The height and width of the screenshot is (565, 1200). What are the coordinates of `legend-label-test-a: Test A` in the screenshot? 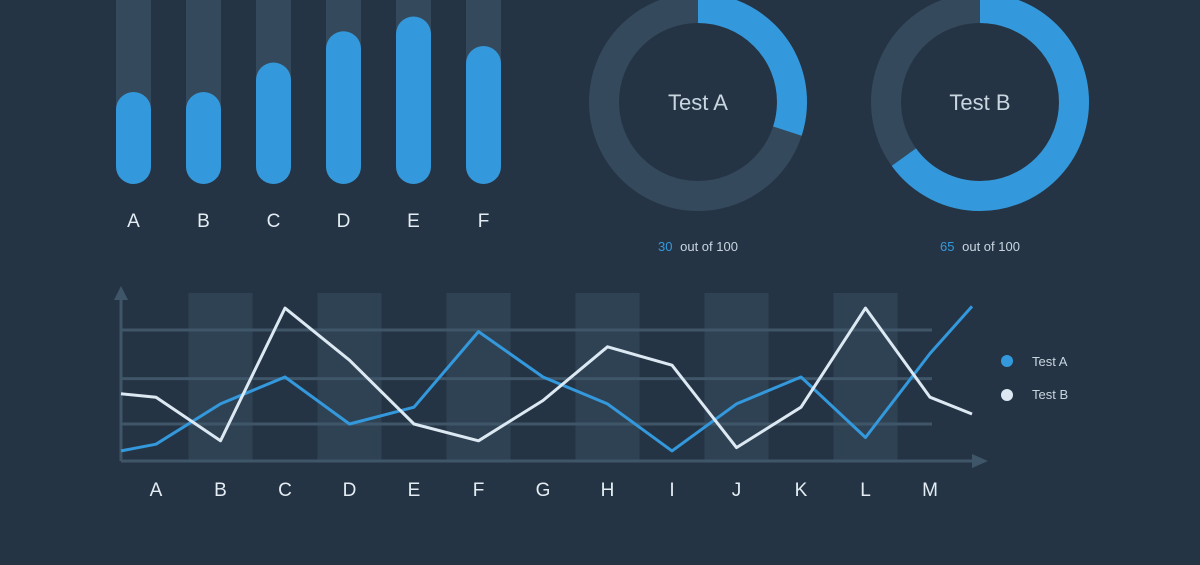 It's located at (1050, 361).